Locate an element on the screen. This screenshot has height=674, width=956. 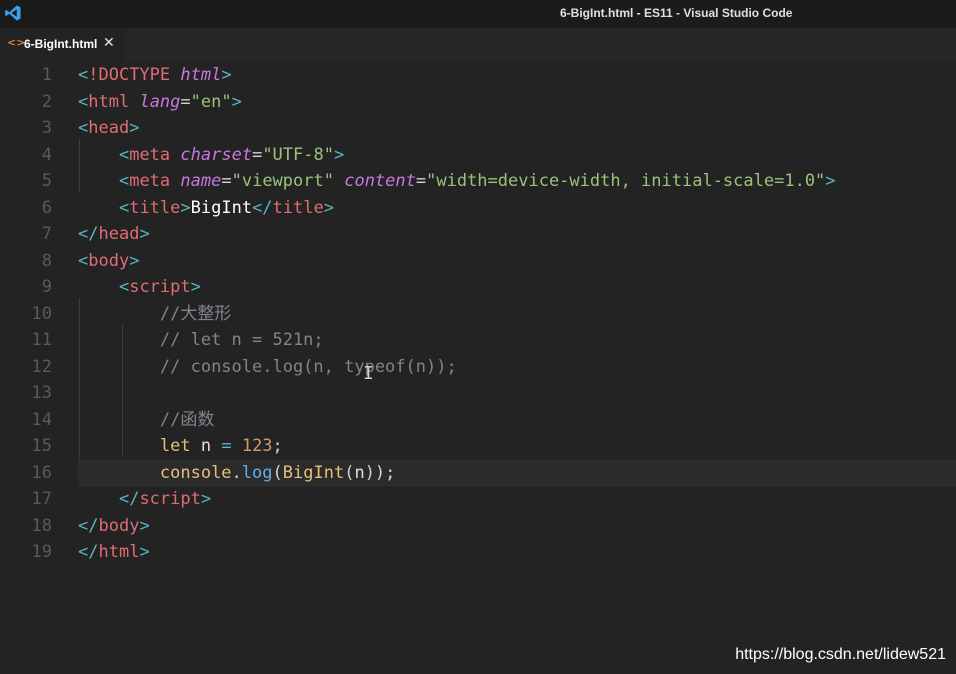
code-text: <meta charset="UTF-8"> is located at coordinates (211, 155).